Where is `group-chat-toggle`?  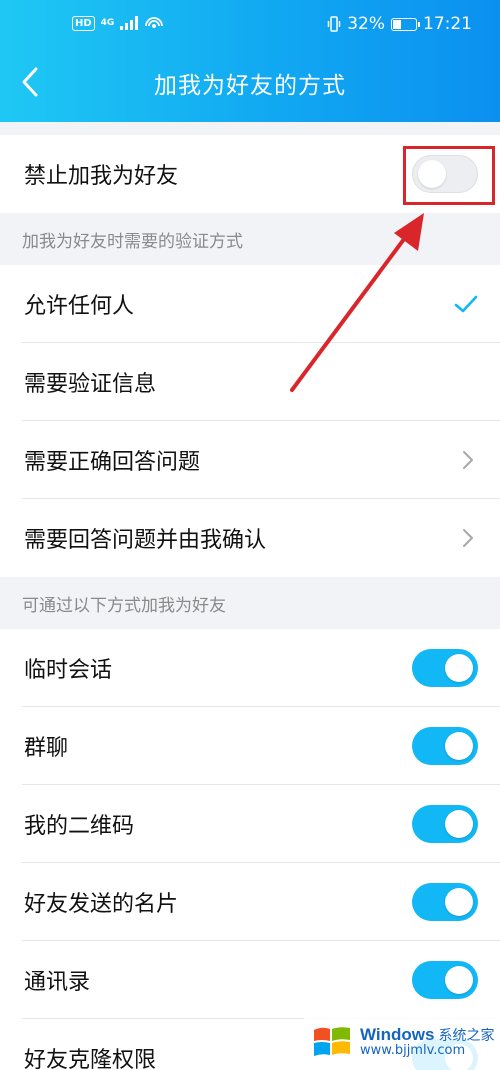
group-chat-toggle is located at coordinates (445, 746).